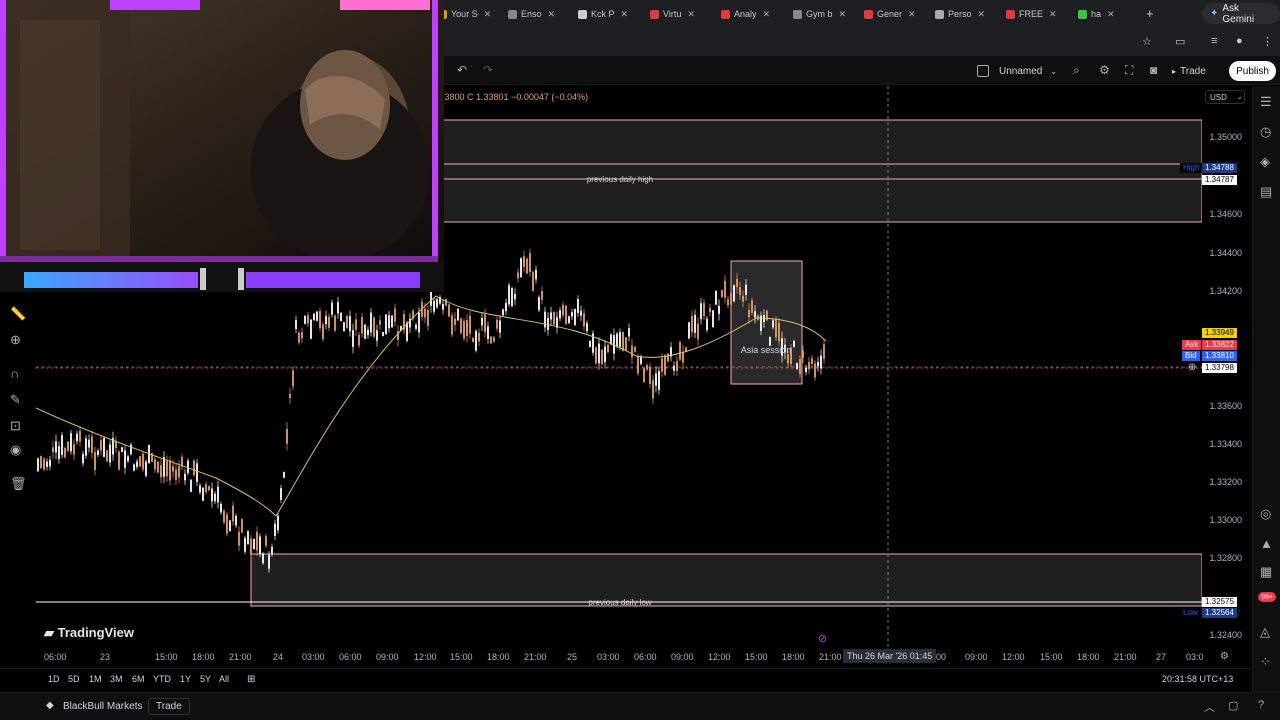 The image size is (1280, 720). I want to click on quick-search-icon: ⌕, so click(1076, 70).